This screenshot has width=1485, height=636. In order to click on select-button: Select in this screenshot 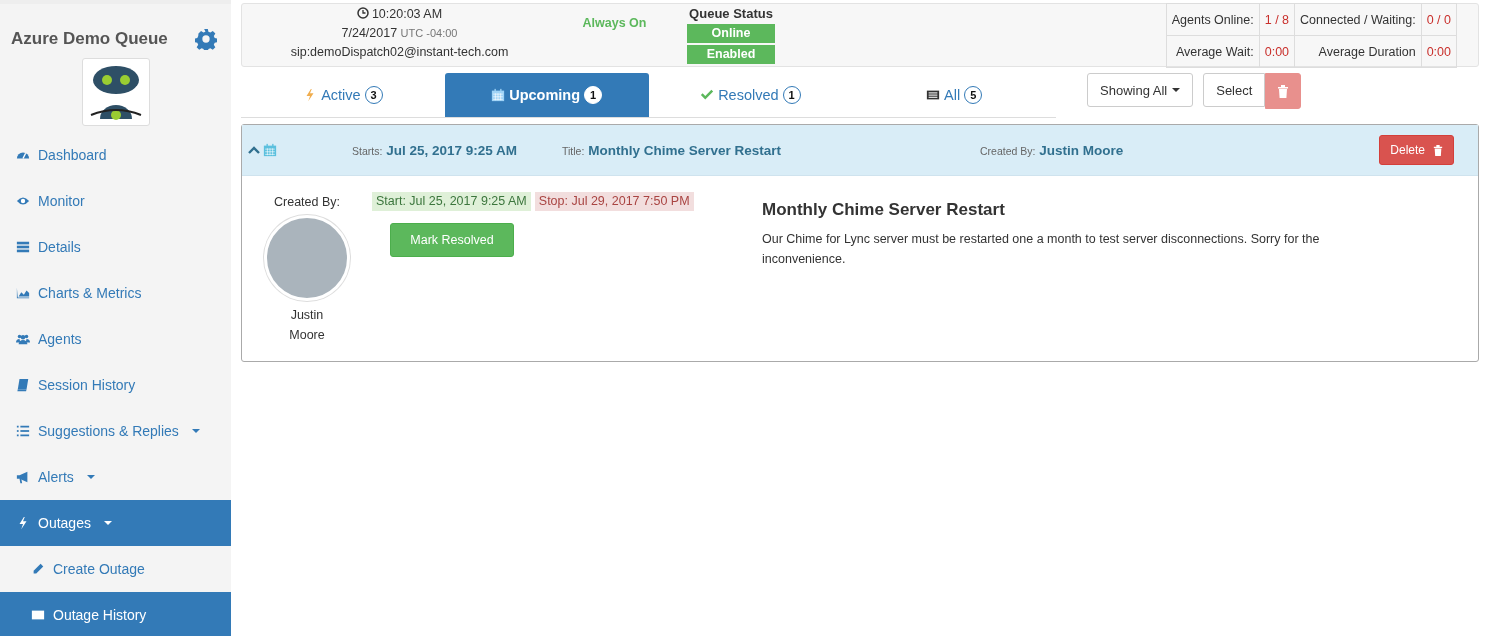, I will do `click(1234, 90)`.